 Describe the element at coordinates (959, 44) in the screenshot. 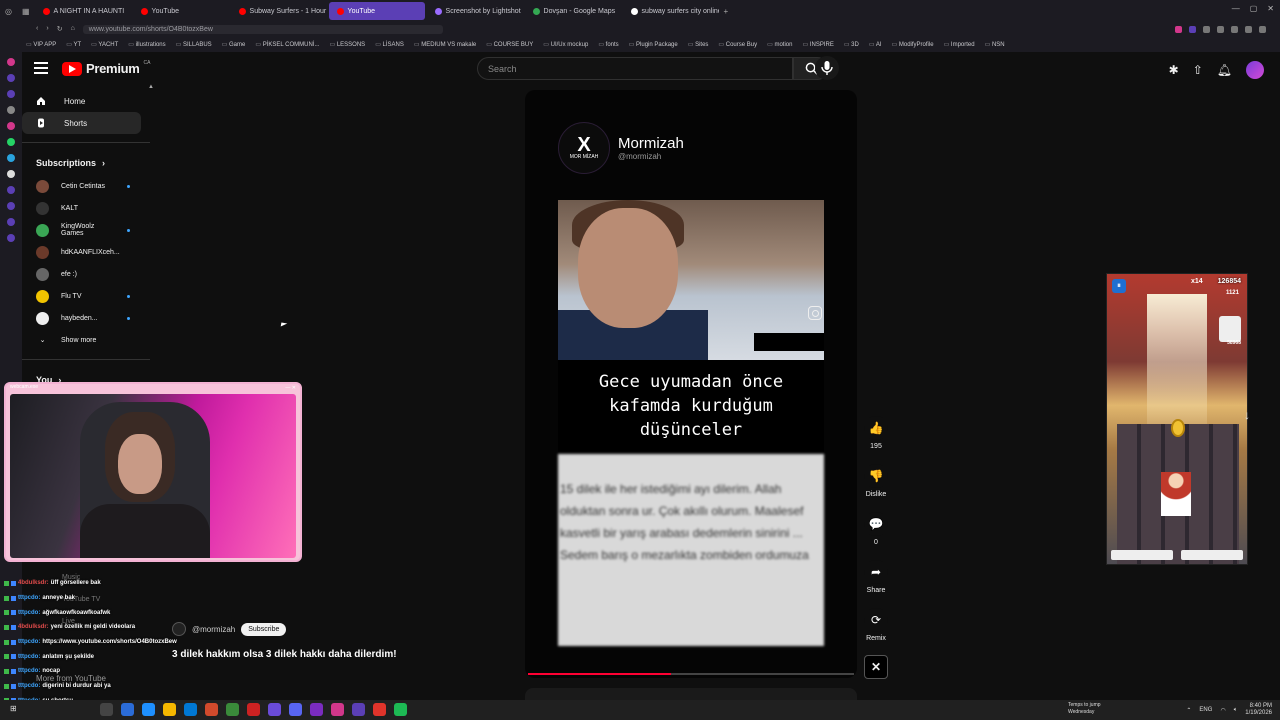

I see `bookmark-item: Imported` at that location.